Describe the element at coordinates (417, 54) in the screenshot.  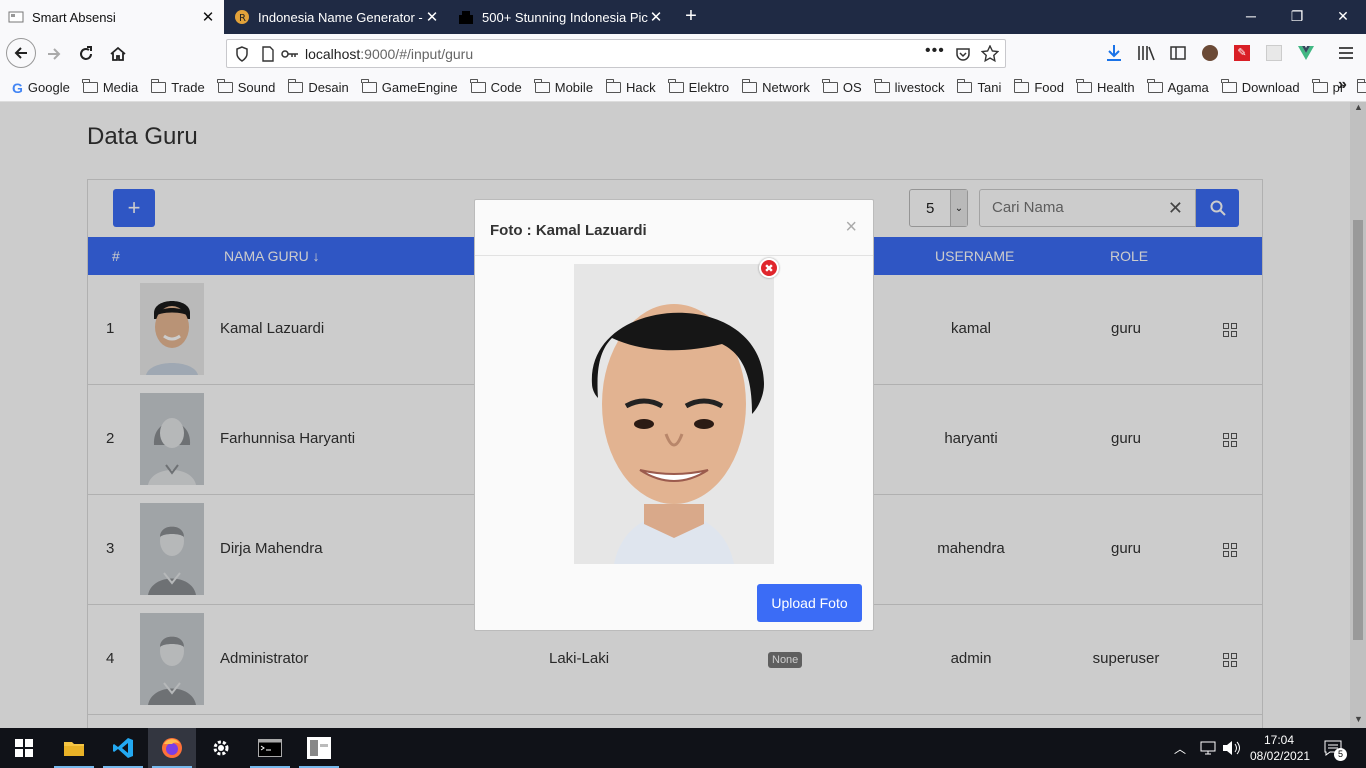
I see `url-path: :9000/#/input/guru` at that location.